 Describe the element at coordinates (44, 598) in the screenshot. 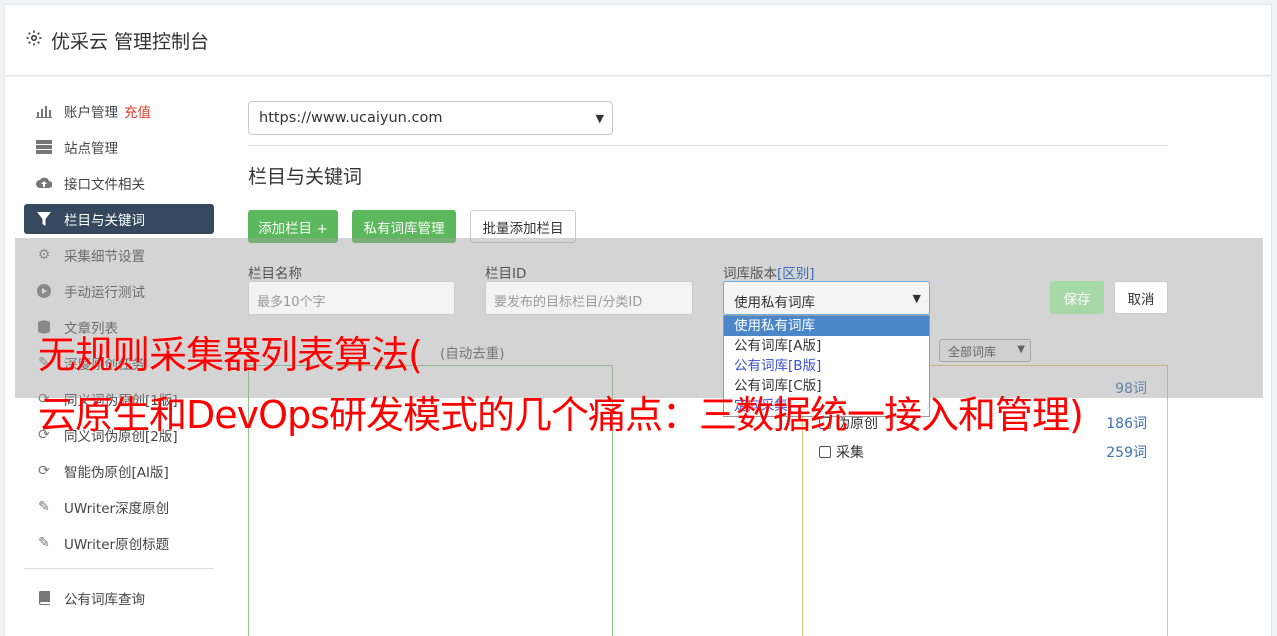

I see `book-icon` at that location.